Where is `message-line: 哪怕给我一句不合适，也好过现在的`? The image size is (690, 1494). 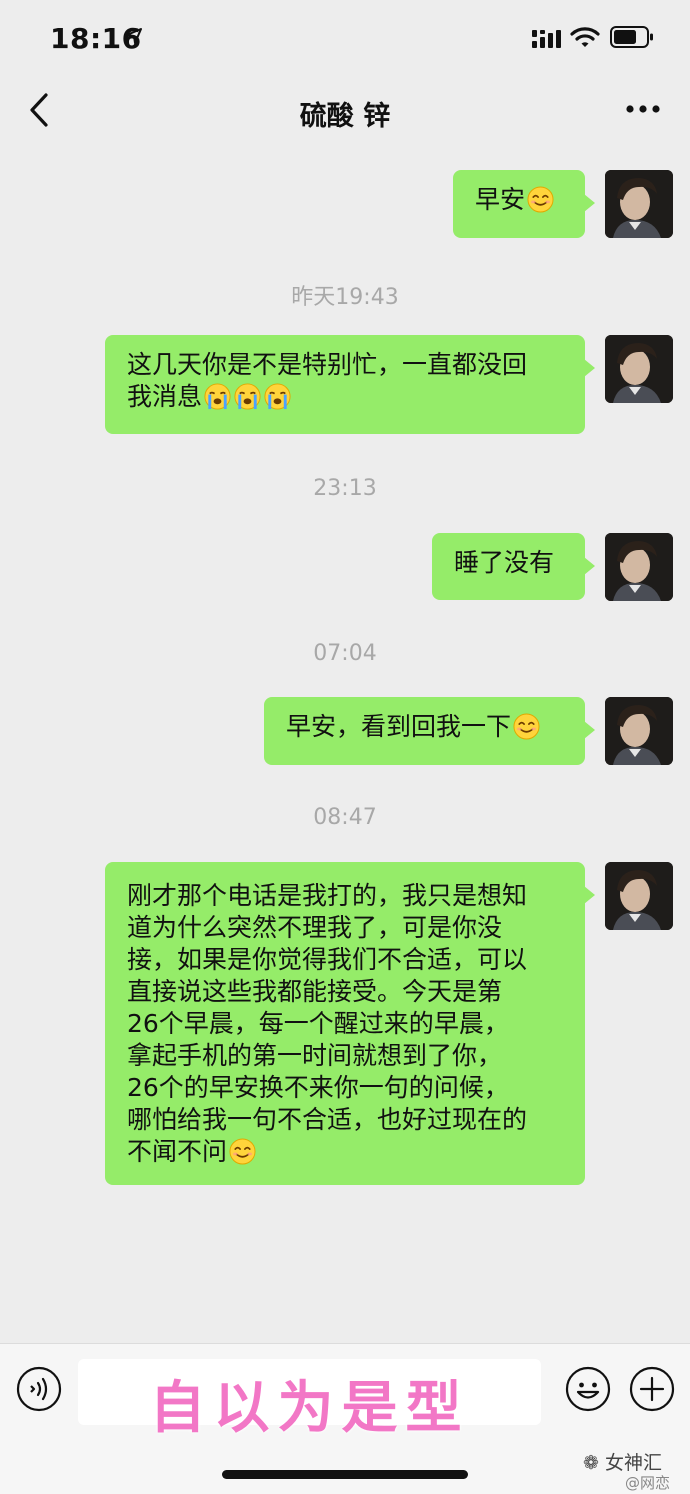
message-line: 哪怕给我一句不合适，也好过现在的 is located at coordinates (327, 1119).